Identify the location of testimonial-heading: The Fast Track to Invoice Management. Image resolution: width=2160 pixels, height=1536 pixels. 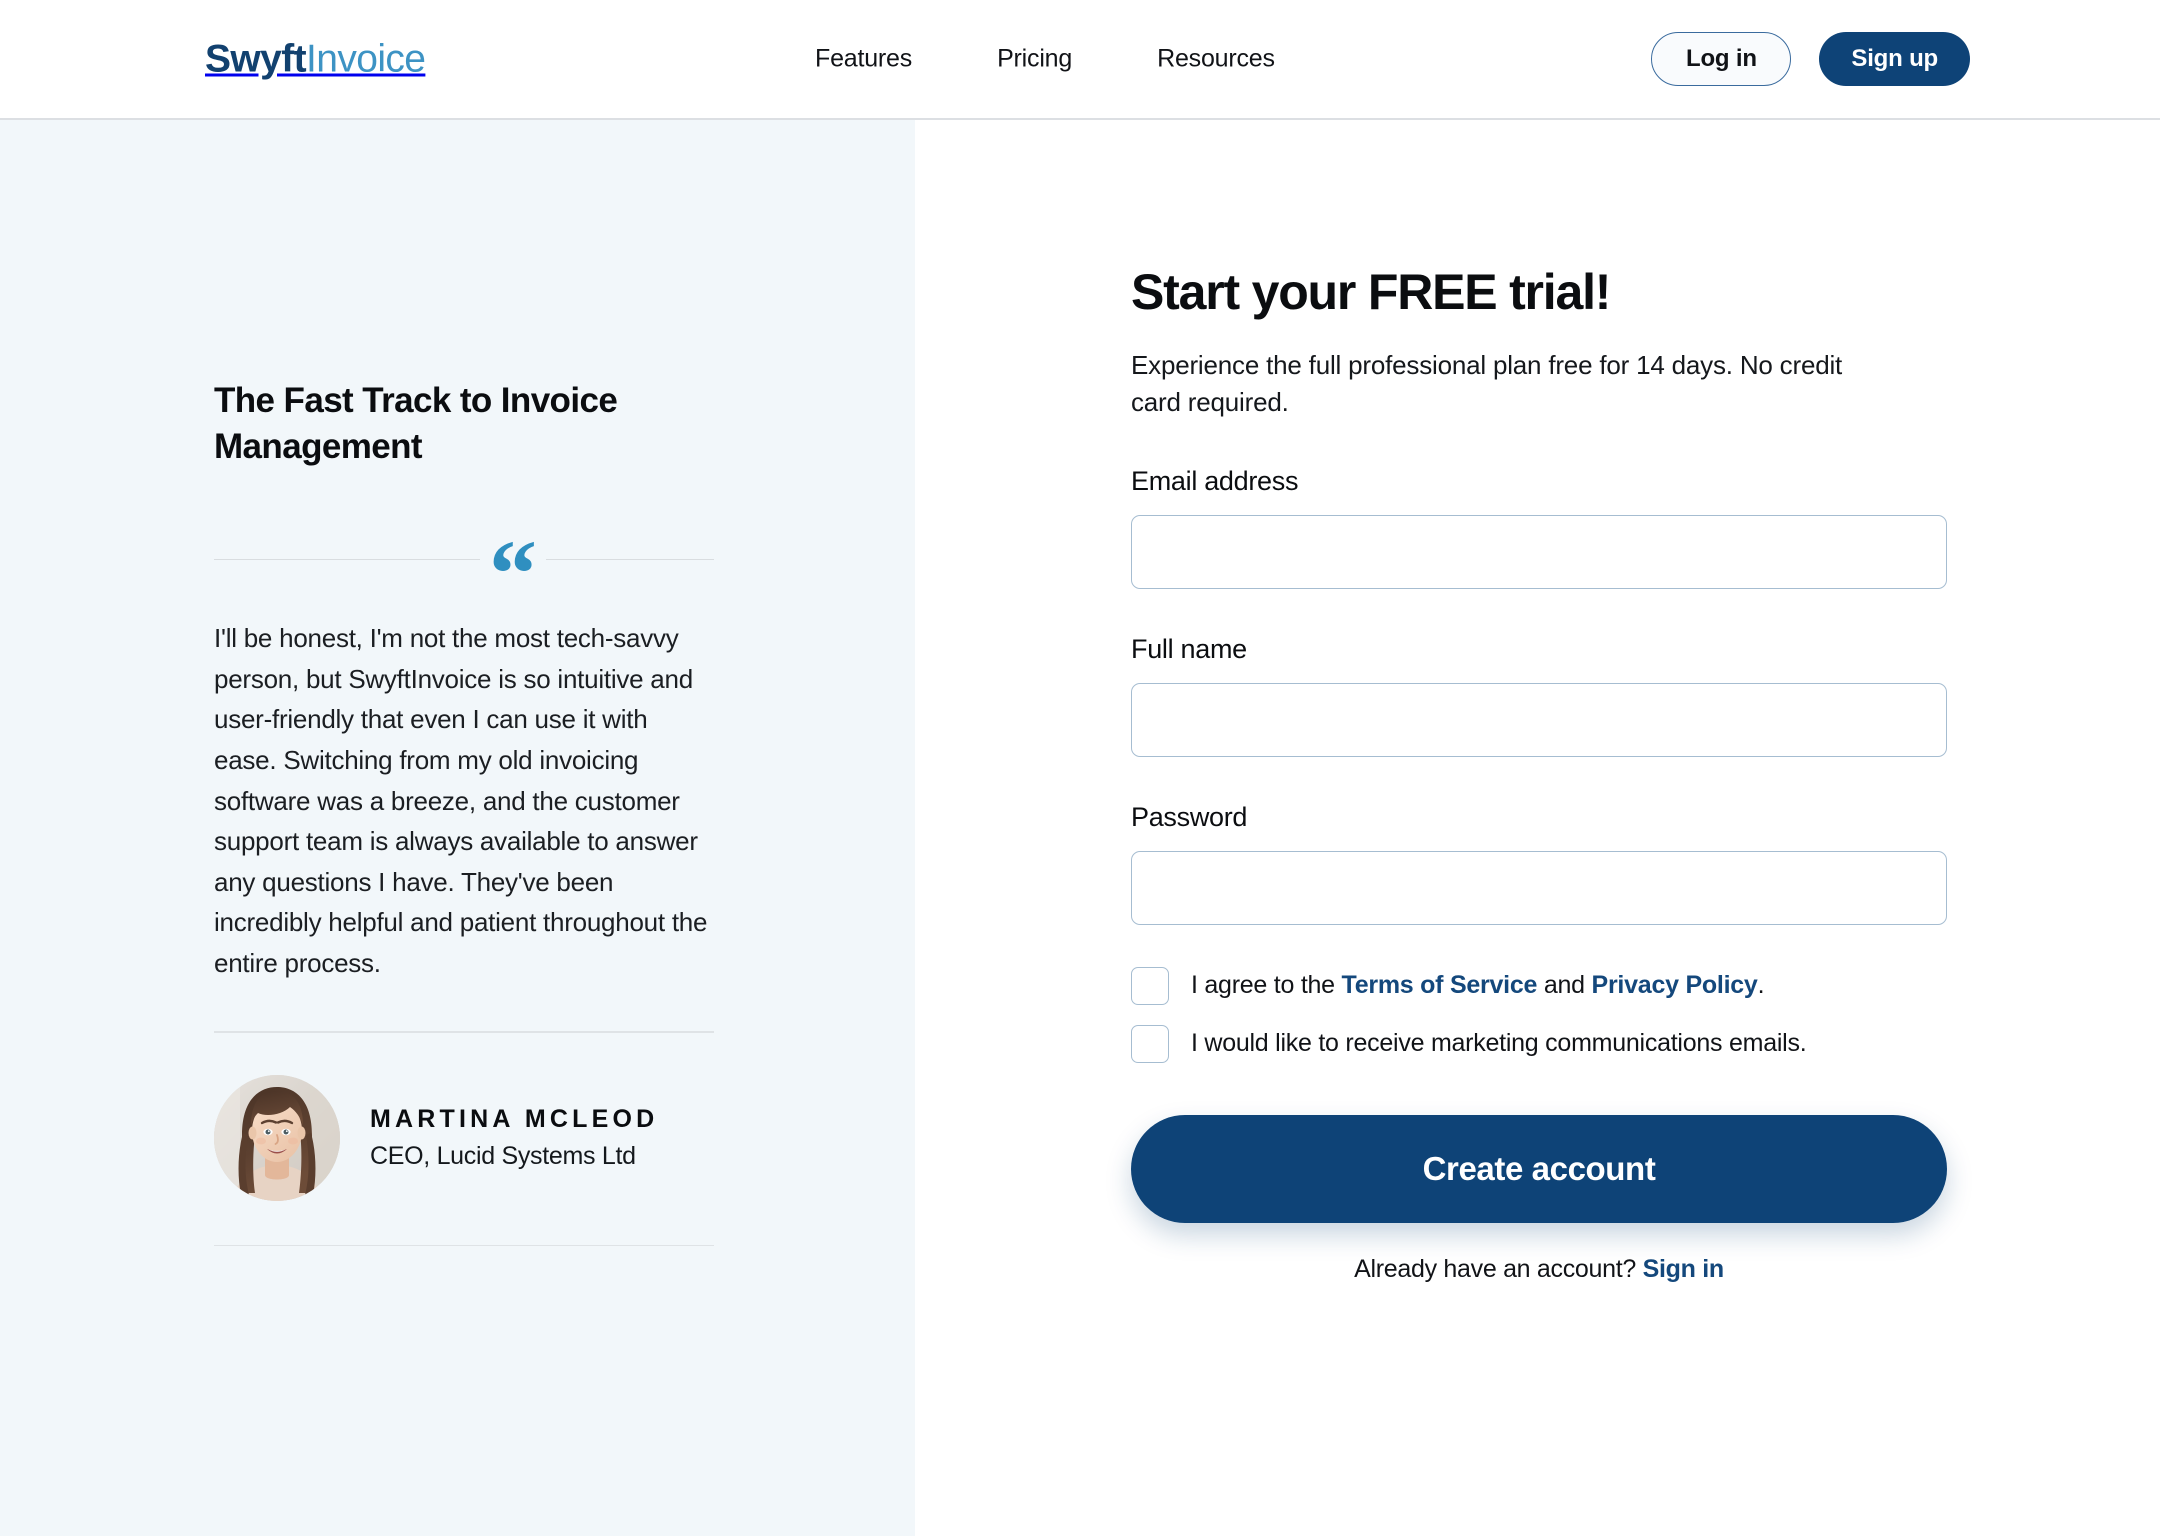
(416, 424).